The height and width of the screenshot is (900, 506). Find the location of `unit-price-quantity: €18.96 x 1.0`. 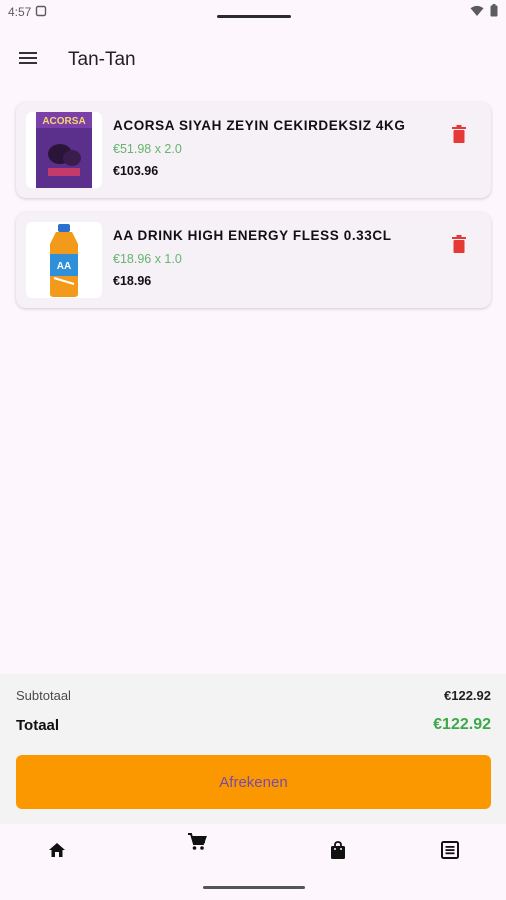

unit-price-quantity: €18.96 x 1.0 is located at coordinates (147, 259).